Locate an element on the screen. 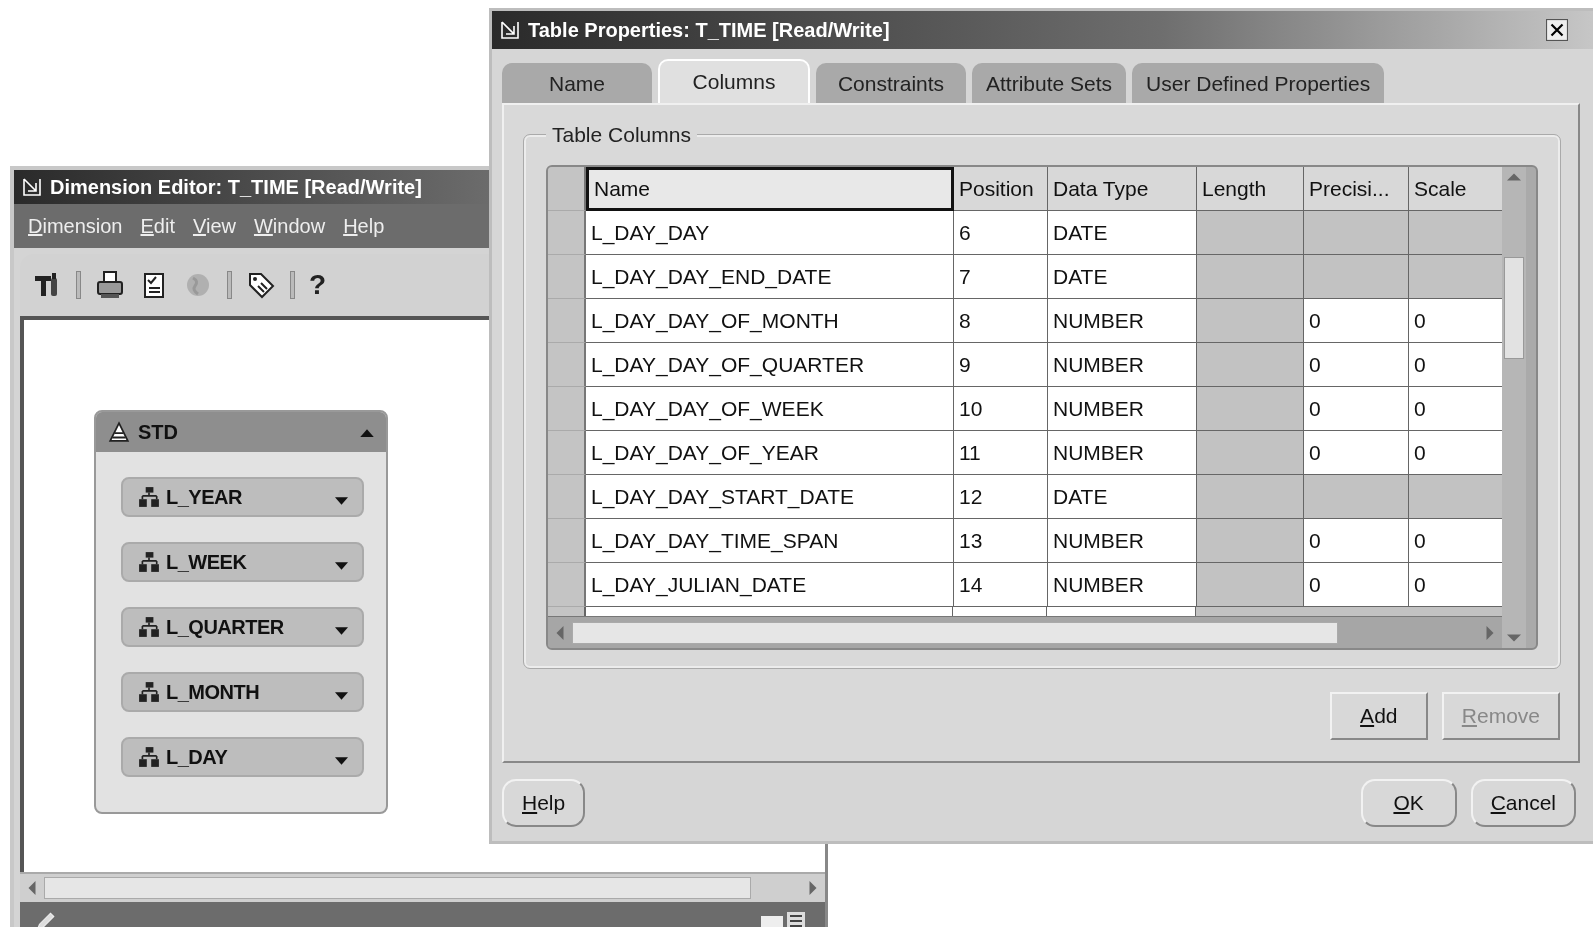 This screenshot has width=1593, height=927. ok-button: OK is located at coordinates (1408, 803).